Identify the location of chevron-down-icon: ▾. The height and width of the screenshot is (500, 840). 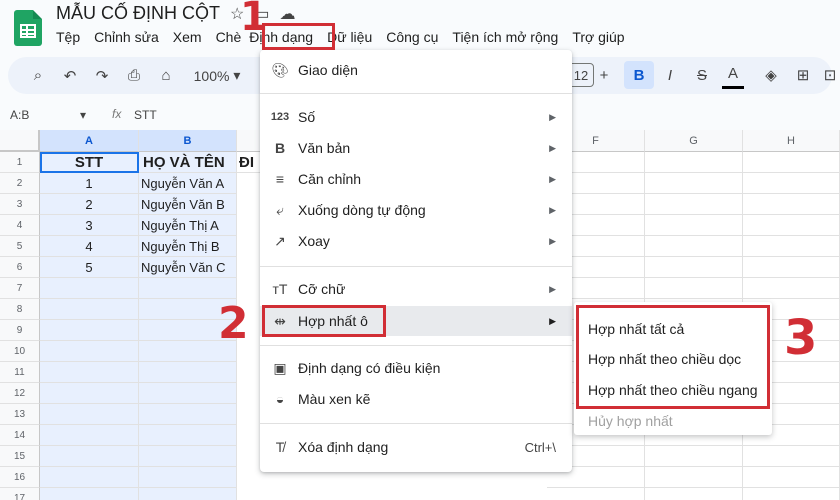
(83, 115).